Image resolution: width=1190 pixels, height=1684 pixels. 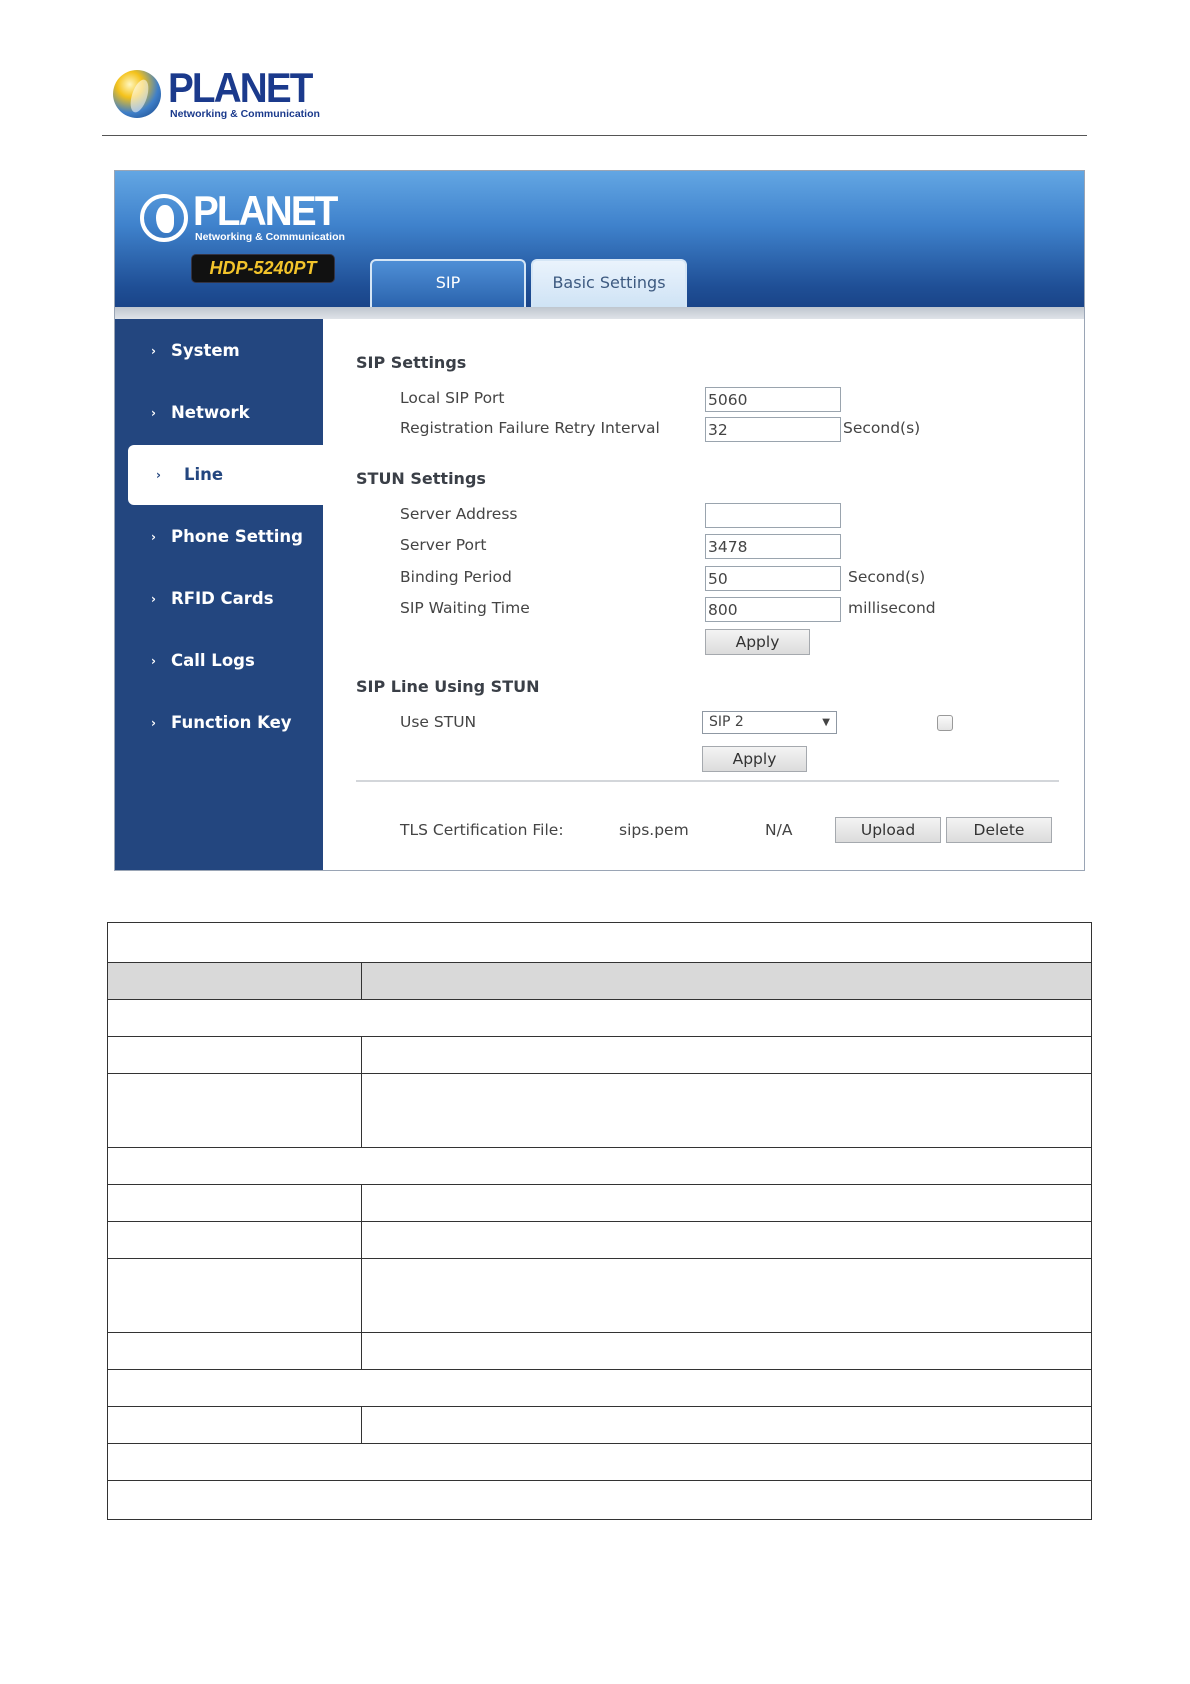 I want to click on document-logo: PLANET Networking & Communication, so click(x=216, y=94).